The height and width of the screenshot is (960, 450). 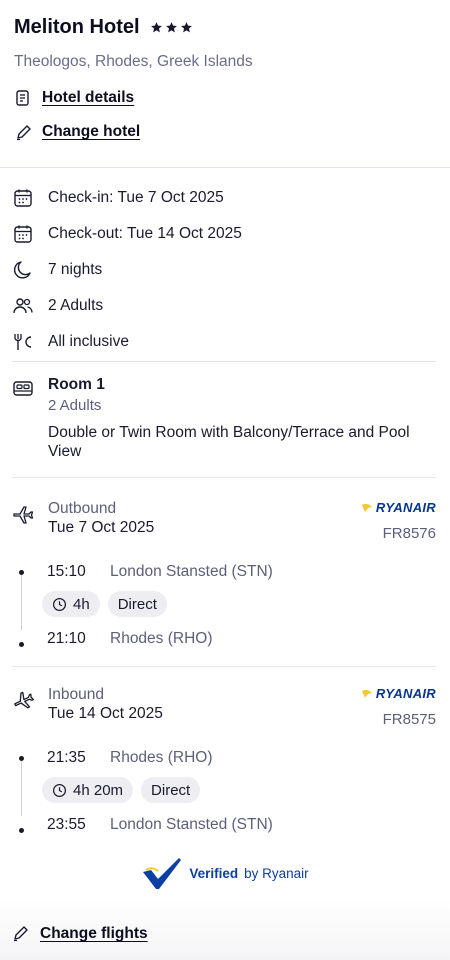 I want to click on moon-icon, so click(x=23, y=270).